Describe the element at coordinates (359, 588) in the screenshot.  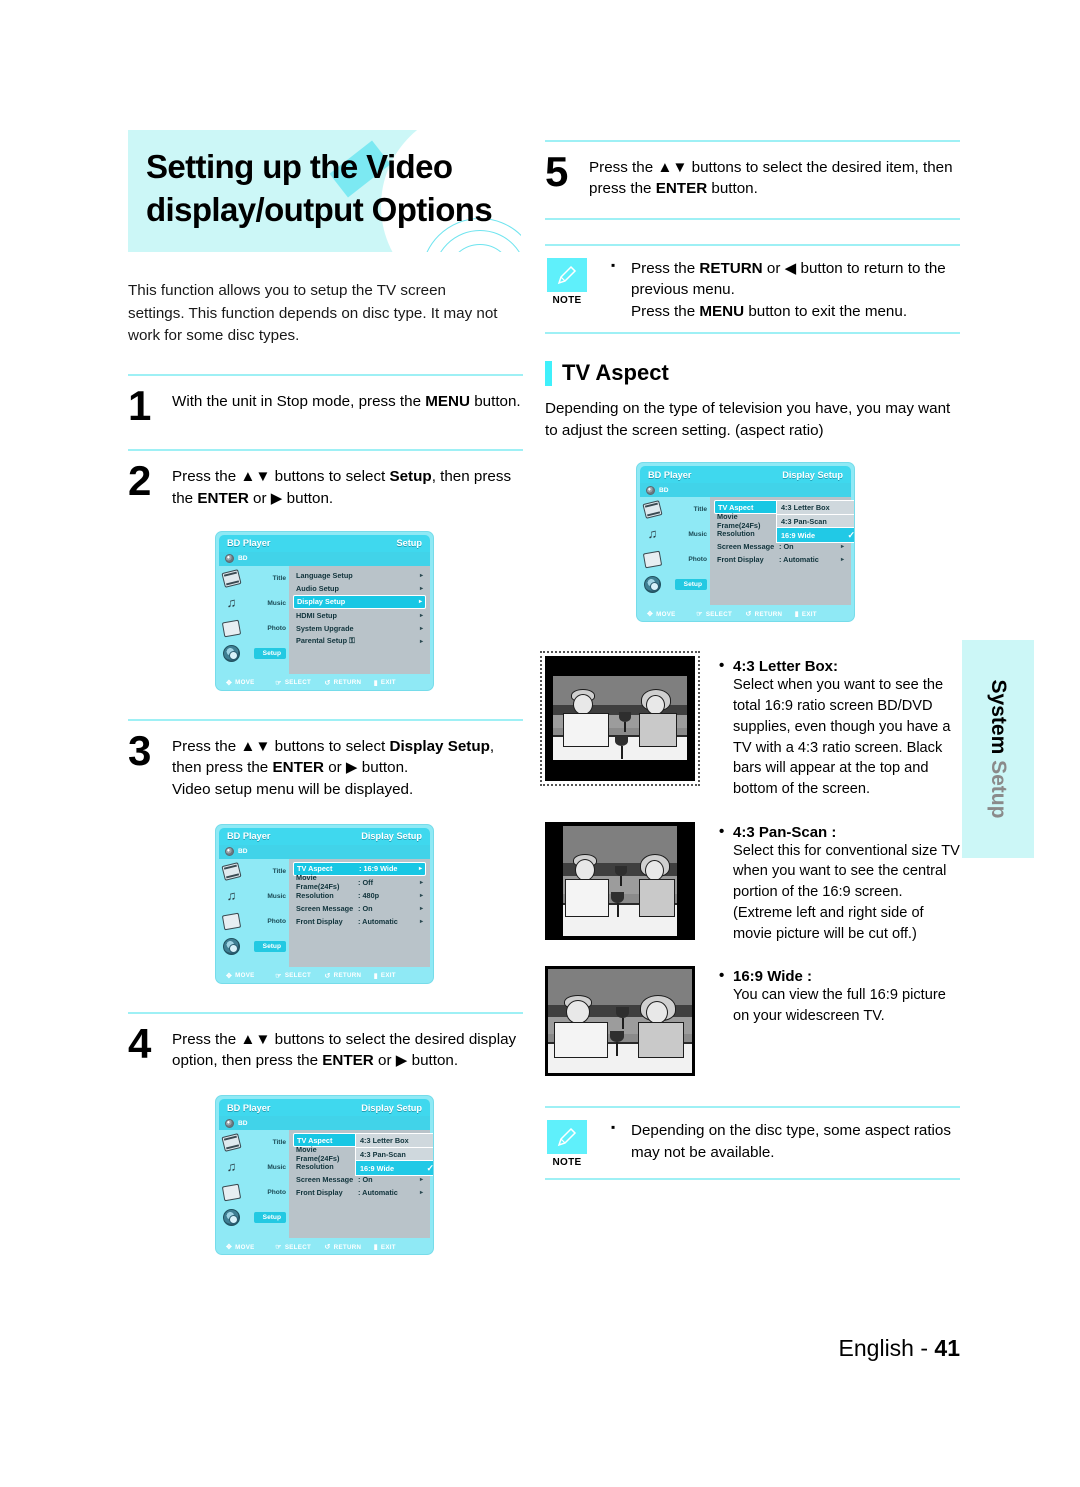
I see `osd-menu-row: Audio Setup ▸` at that location.